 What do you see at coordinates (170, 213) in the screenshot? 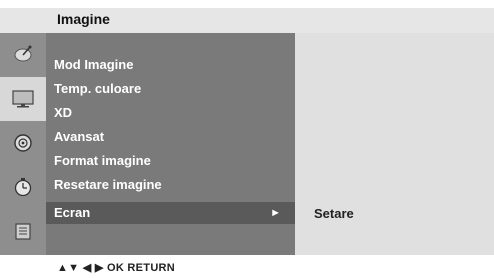
I see `menu-item-ecran: Ecran ►` at bounding box center [170, 213].